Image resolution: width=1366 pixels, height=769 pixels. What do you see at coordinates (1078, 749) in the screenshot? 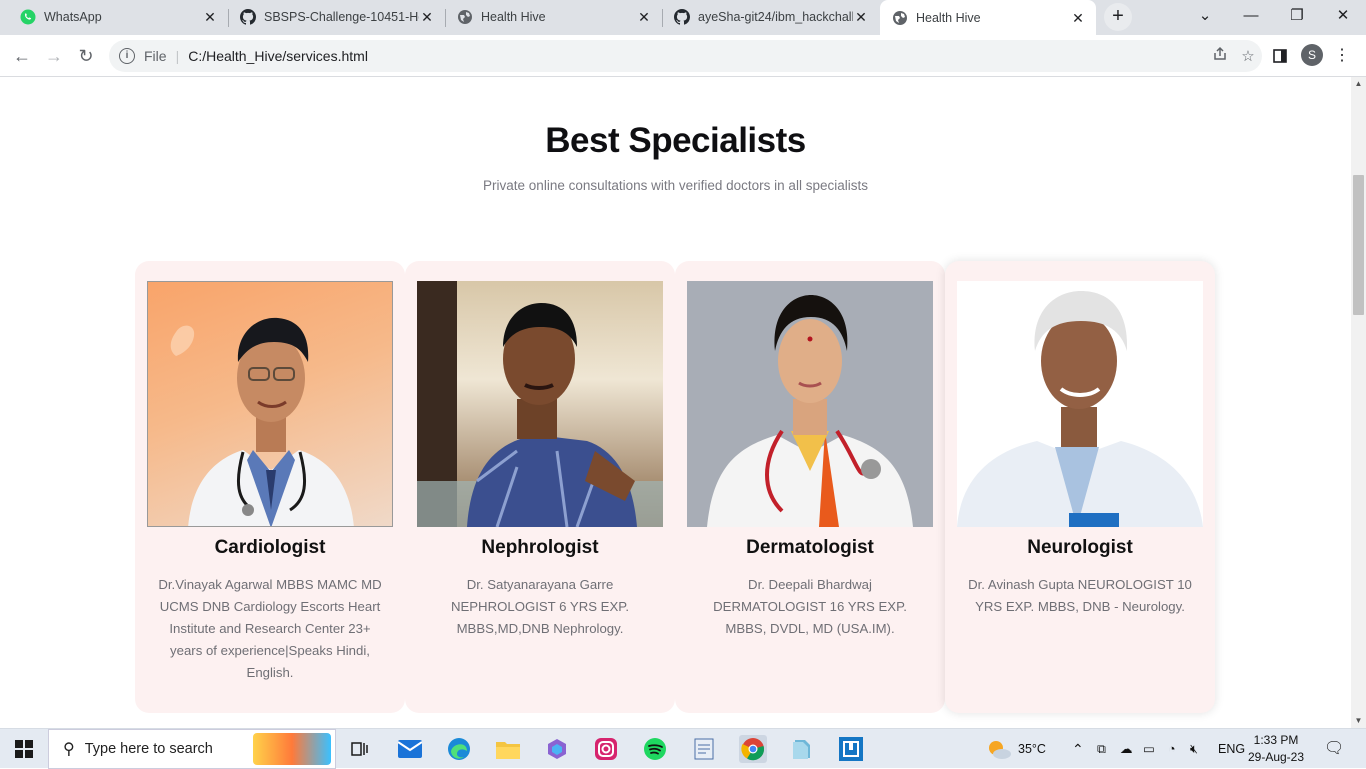
I see `show-hidden-icons-chevron-icon: ⌃` at bounding box center [1078, 749].